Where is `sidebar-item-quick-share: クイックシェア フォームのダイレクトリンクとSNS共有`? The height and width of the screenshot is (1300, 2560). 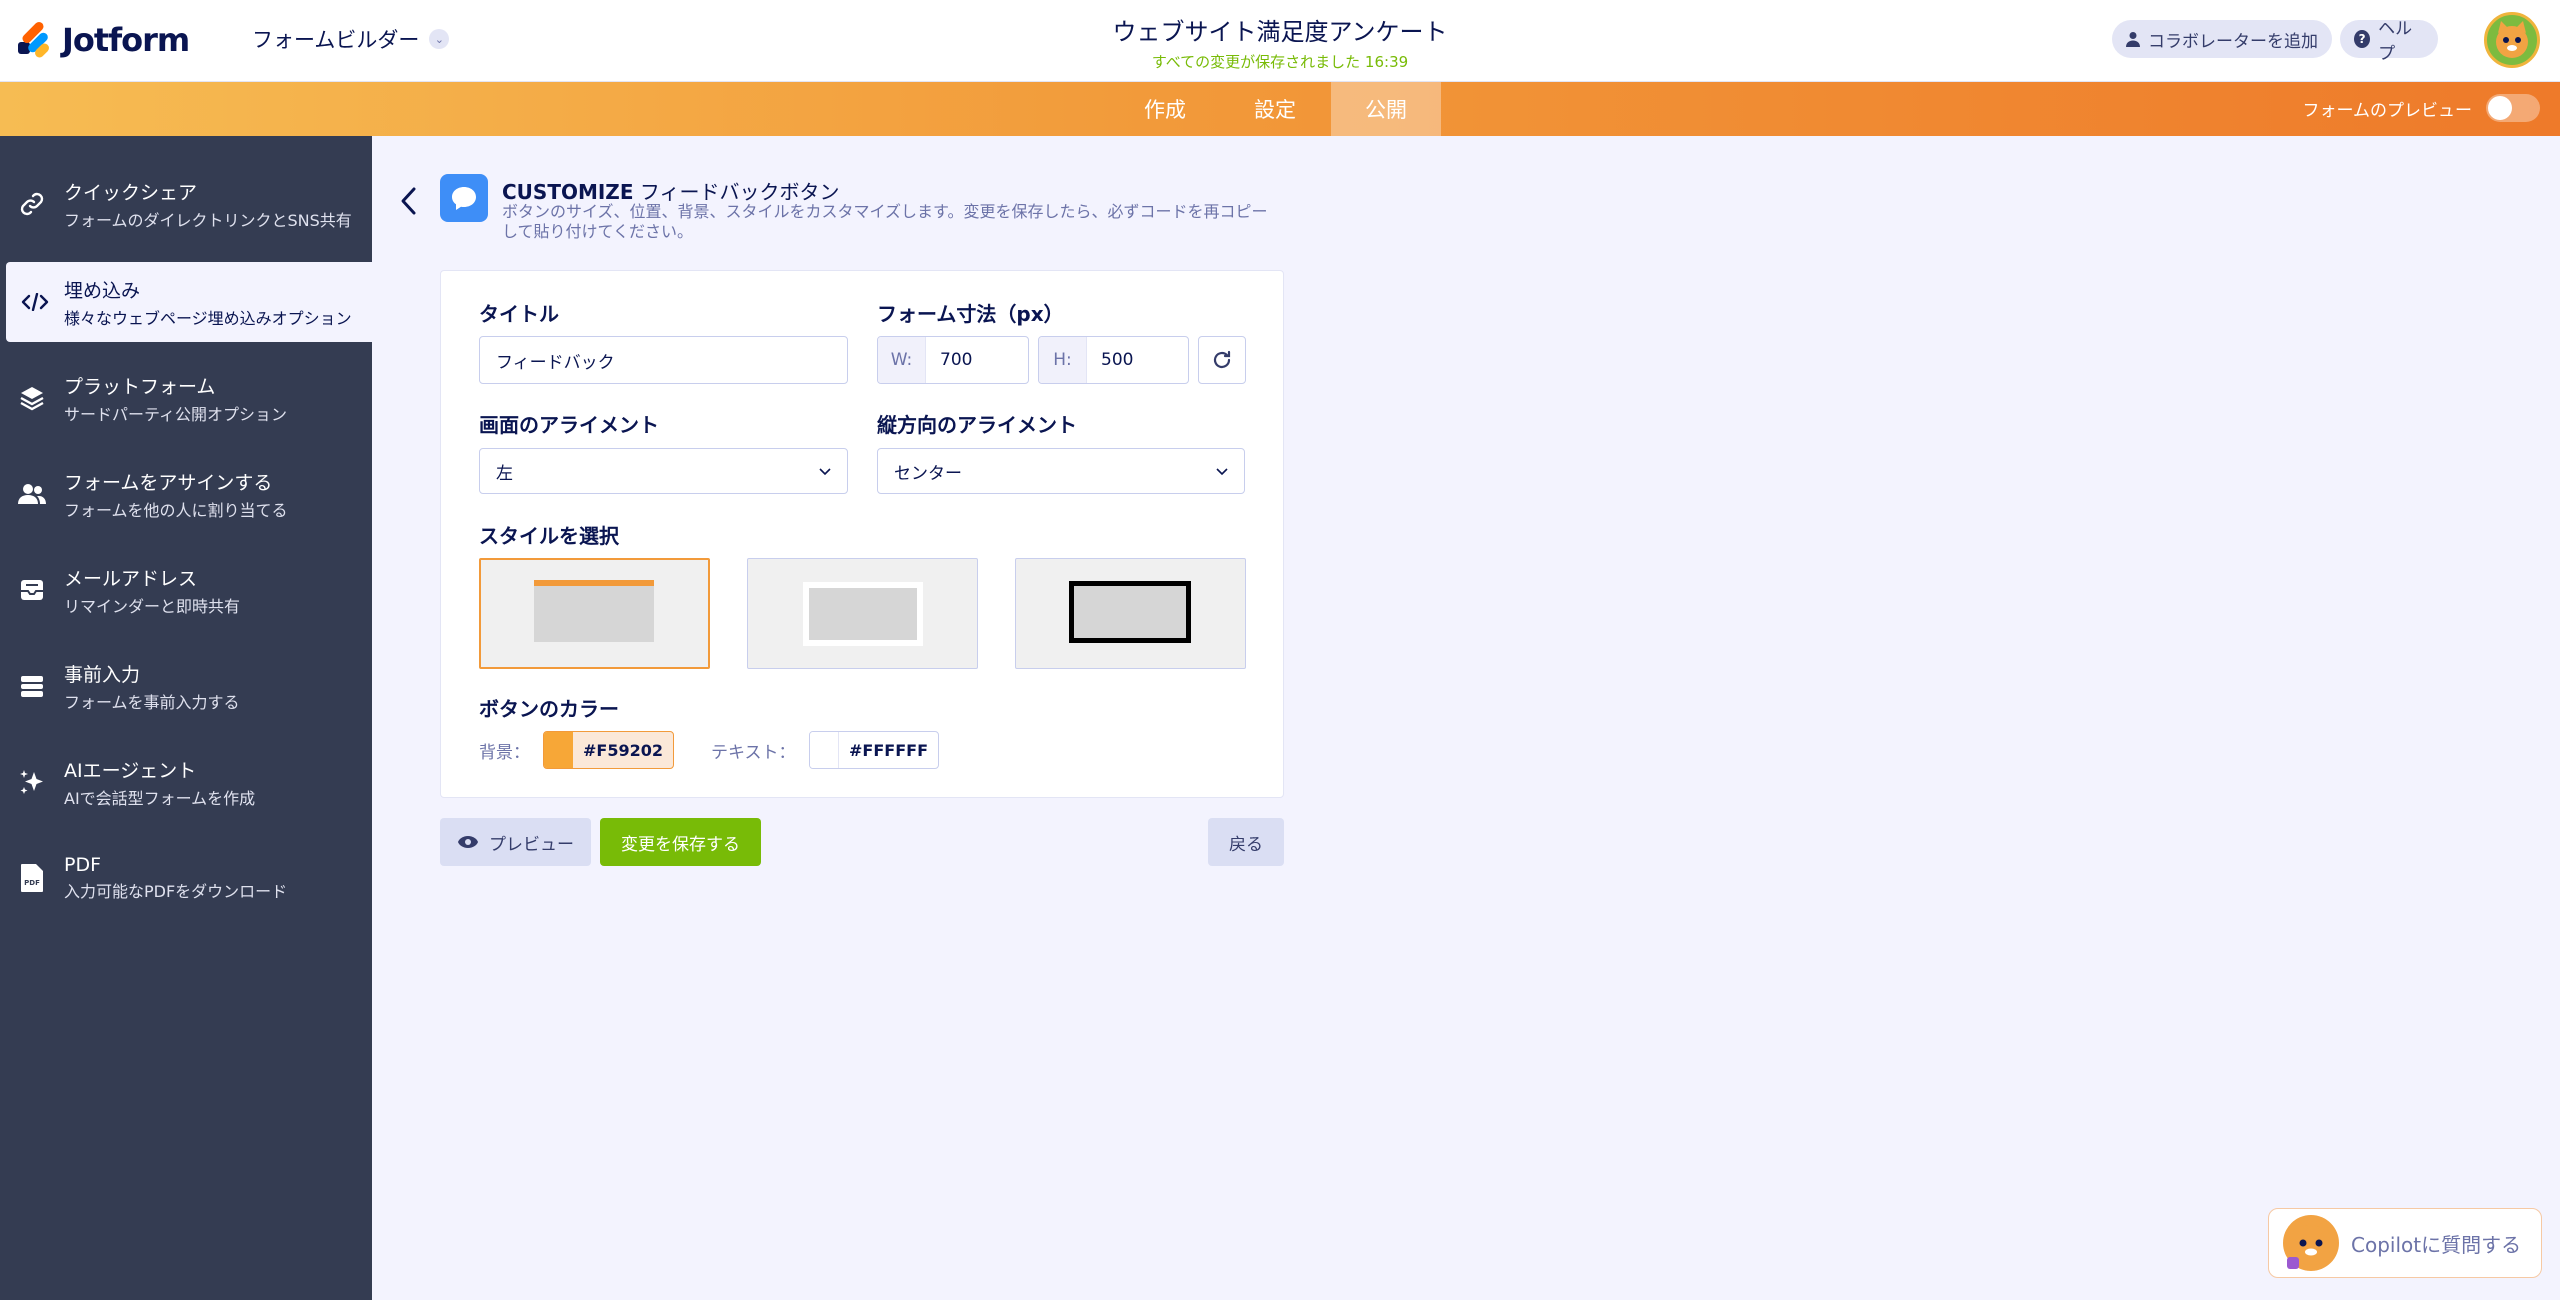 sidebar-item-quick-share: クイックシェア フォームのダイレクトリンクとSNS共有 is located at coordinates (186, 204).